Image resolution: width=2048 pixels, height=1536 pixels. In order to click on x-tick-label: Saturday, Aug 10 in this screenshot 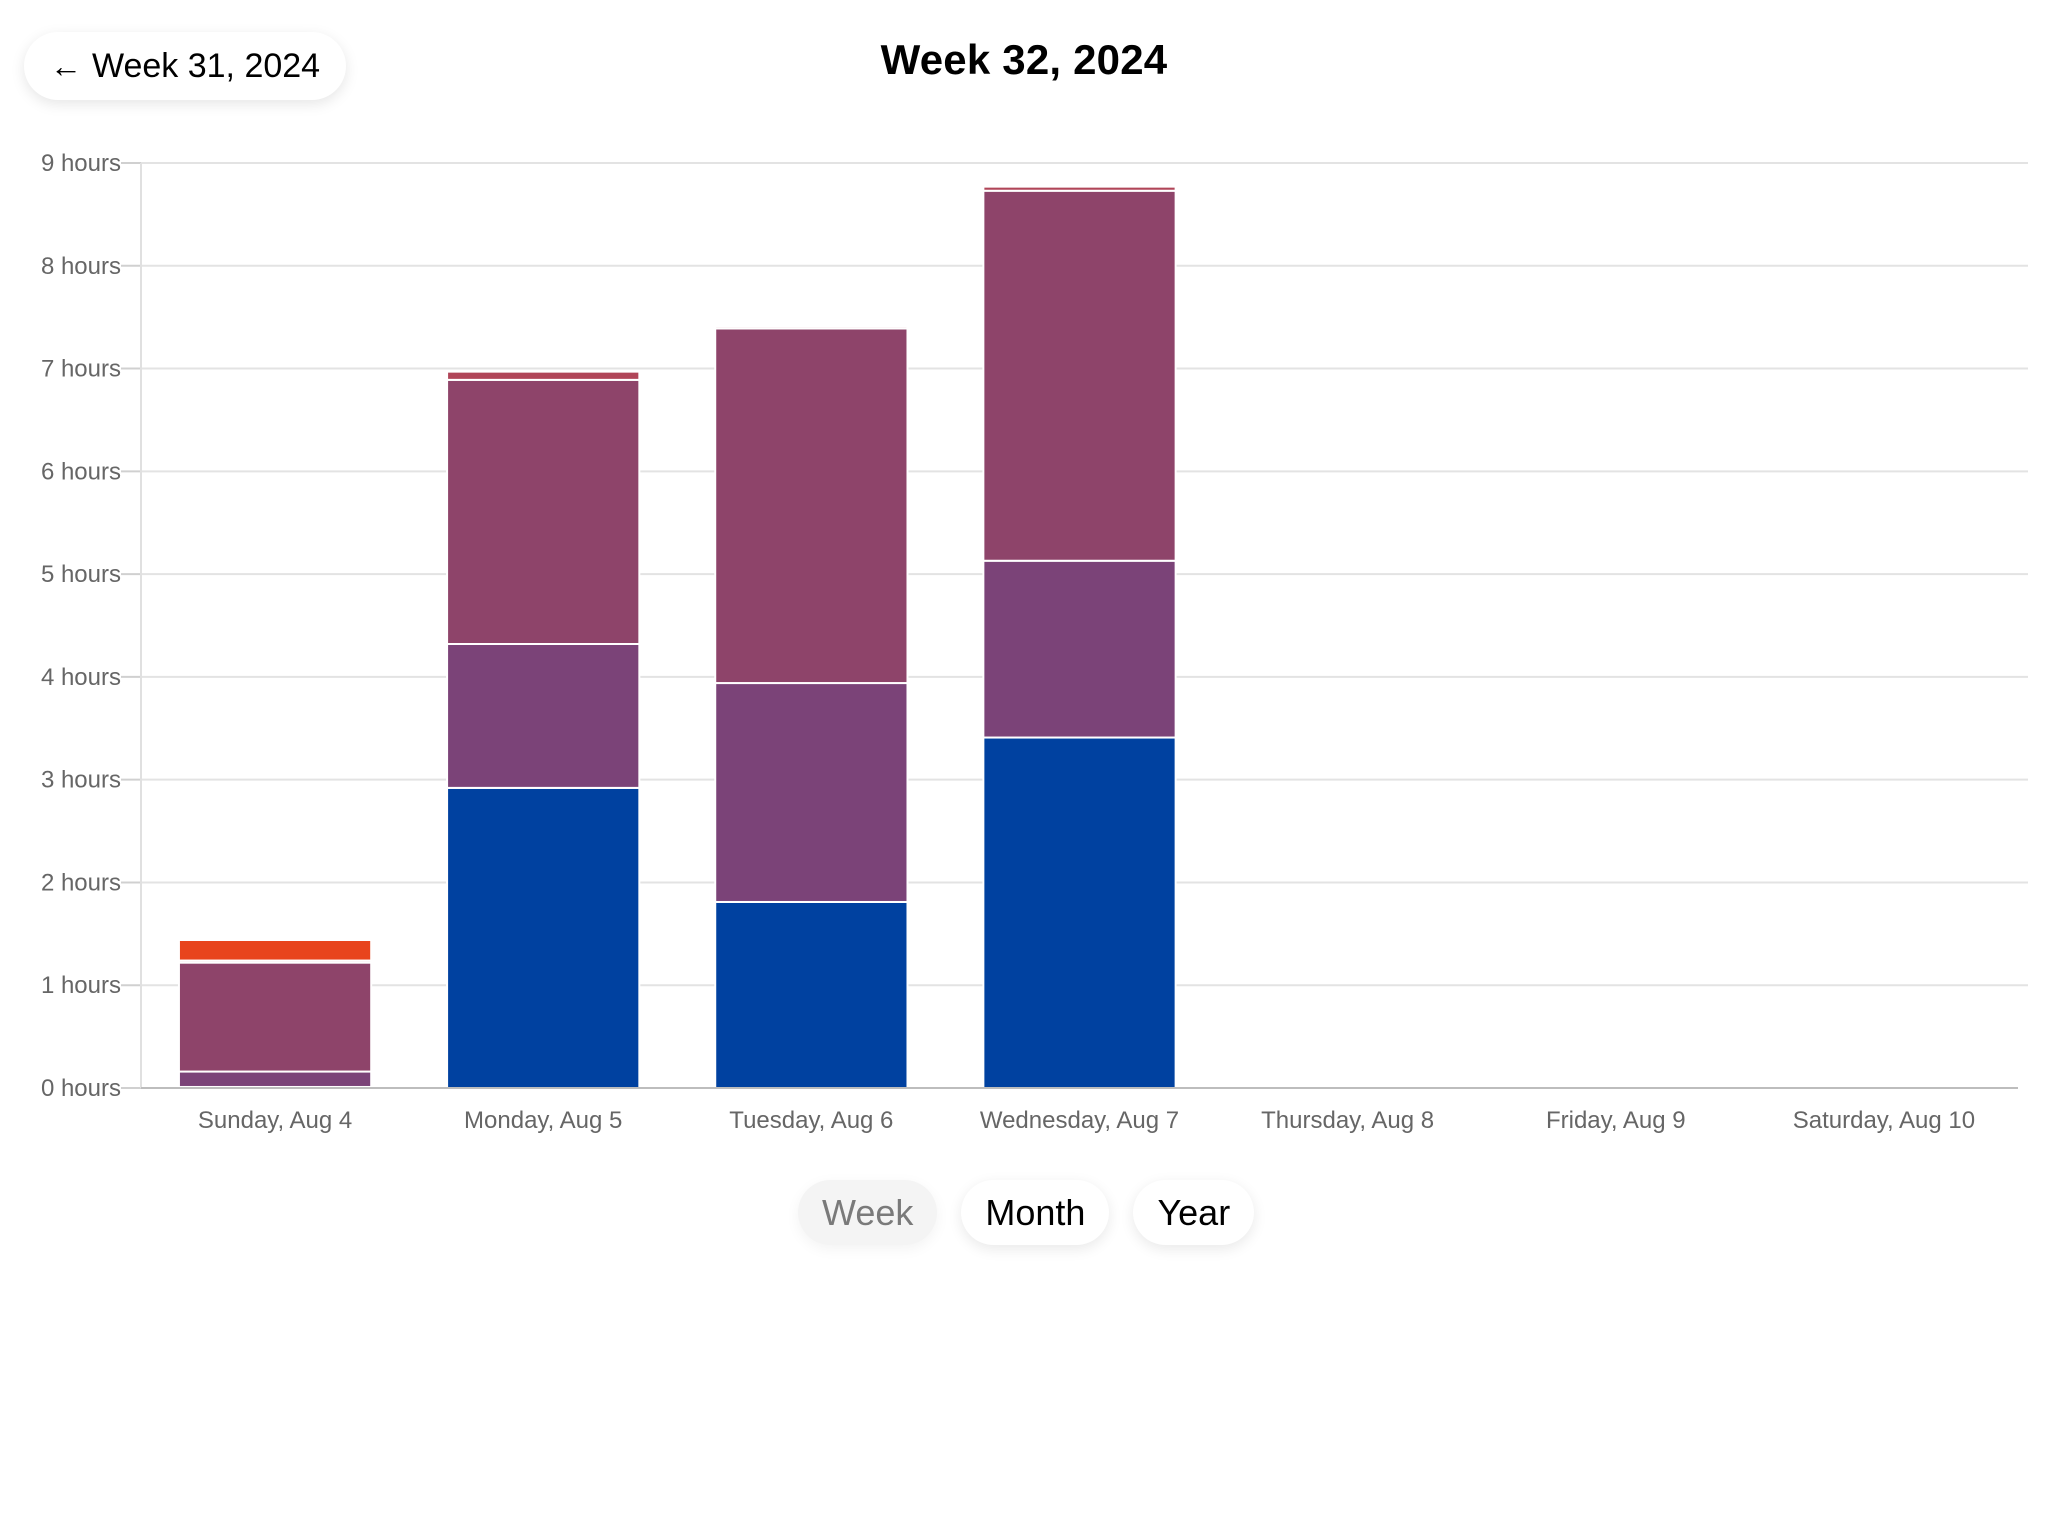, I will do `click(1884, 1120)`.